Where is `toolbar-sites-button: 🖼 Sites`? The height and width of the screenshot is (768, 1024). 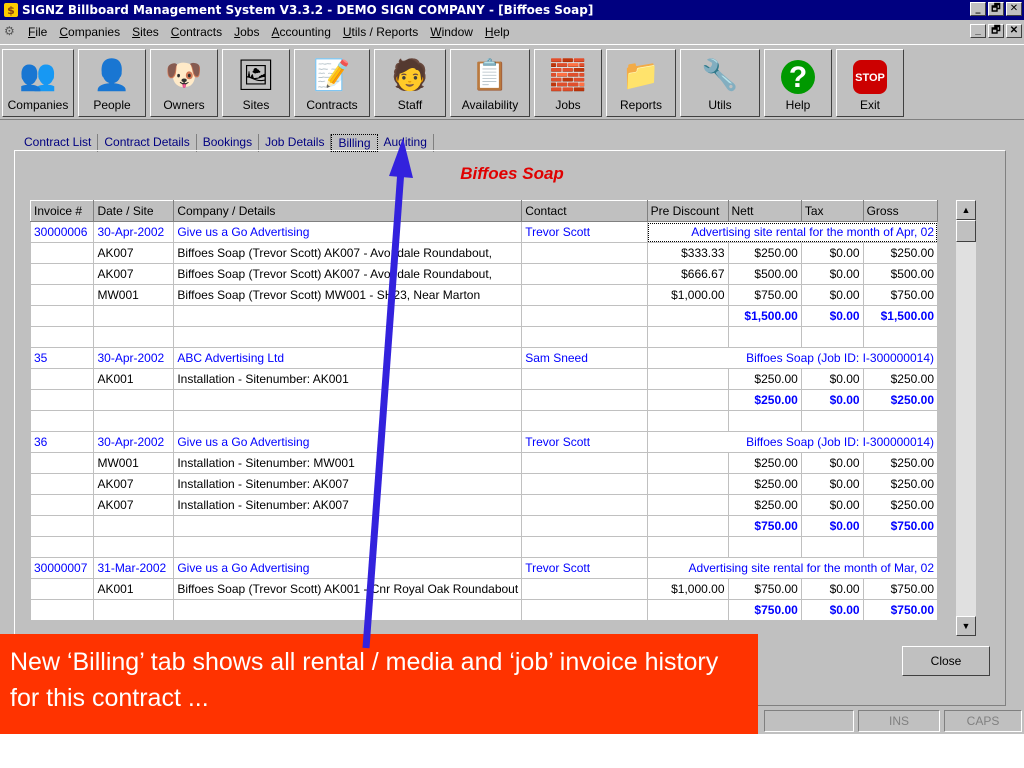 toolbar-sites-button: 🖼 Sites is located at coordinates (256, 83).